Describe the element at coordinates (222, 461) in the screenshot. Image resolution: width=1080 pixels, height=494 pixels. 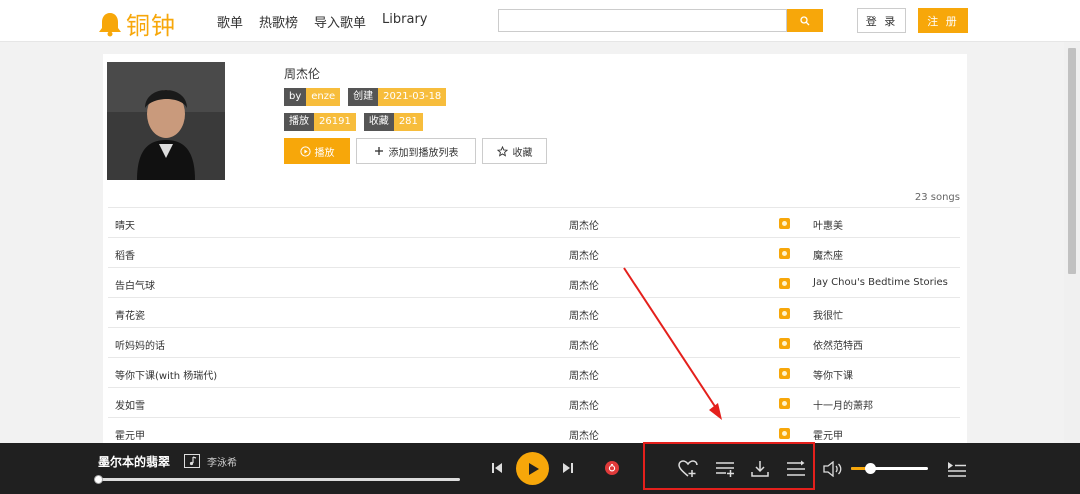
I see `now-playing-artist: 李泳希` at that location.